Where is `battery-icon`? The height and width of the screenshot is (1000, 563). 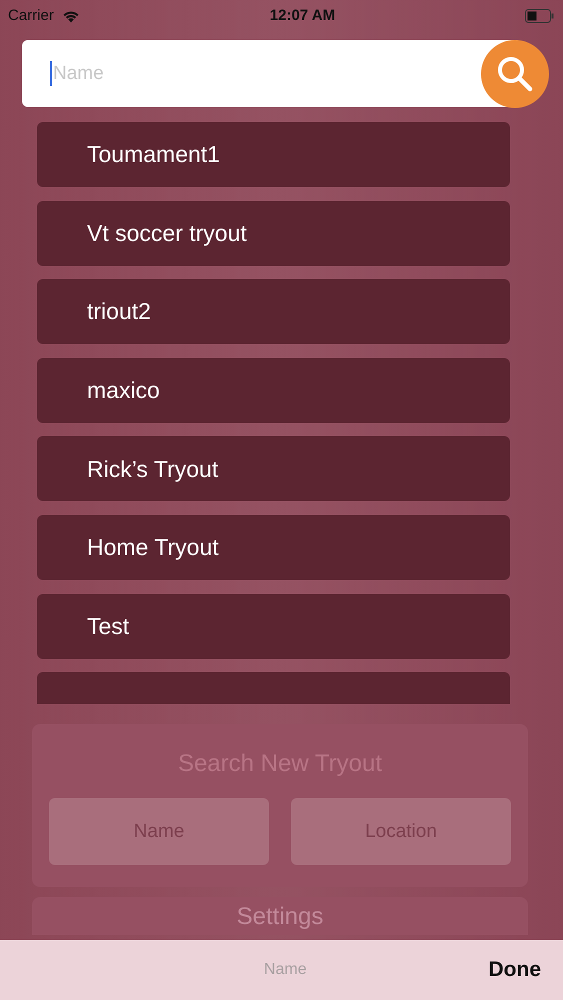 battery-icon is located at coordinates (540, 16).